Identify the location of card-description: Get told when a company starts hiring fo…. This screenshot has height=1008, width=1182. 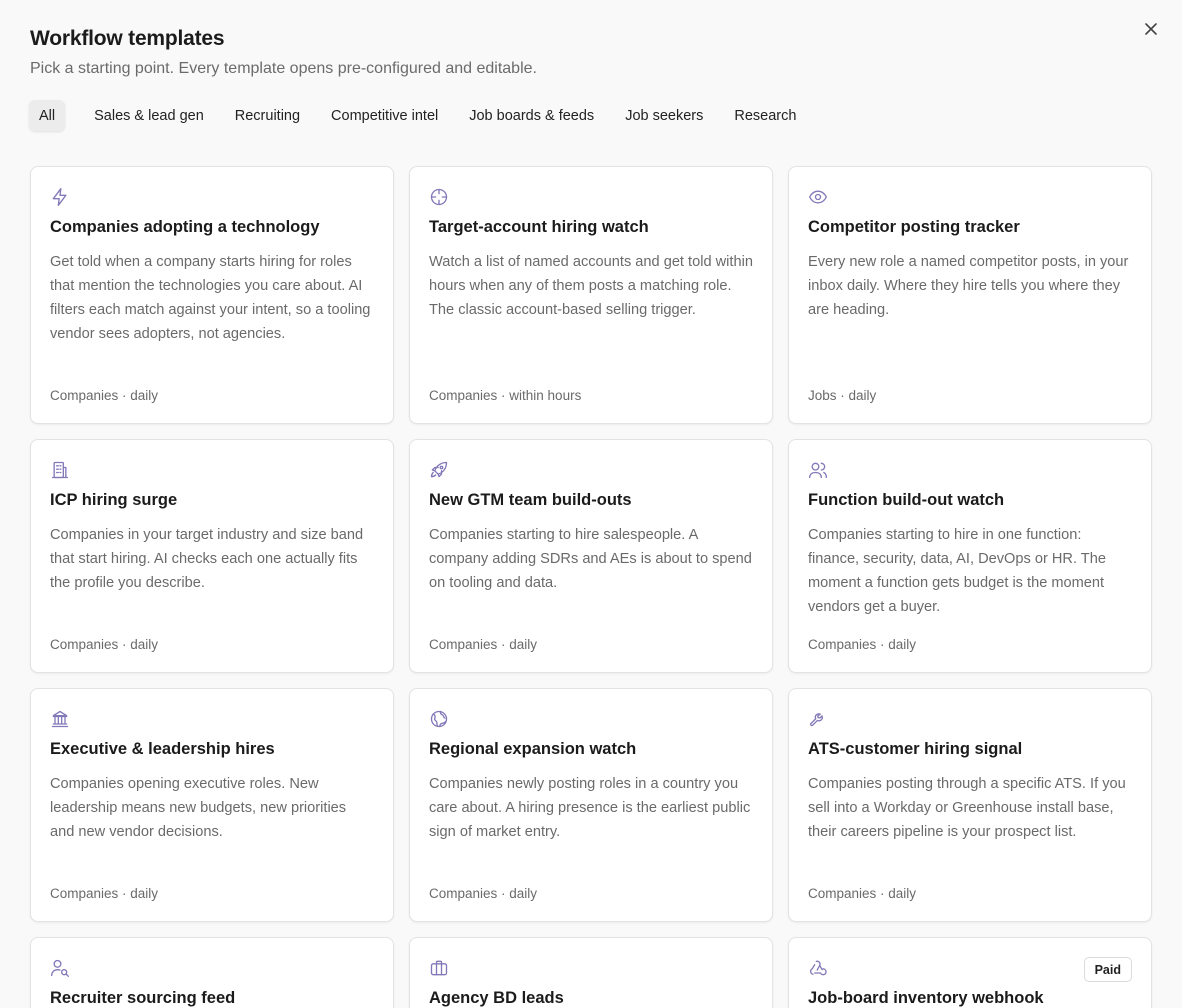
(210, 298).